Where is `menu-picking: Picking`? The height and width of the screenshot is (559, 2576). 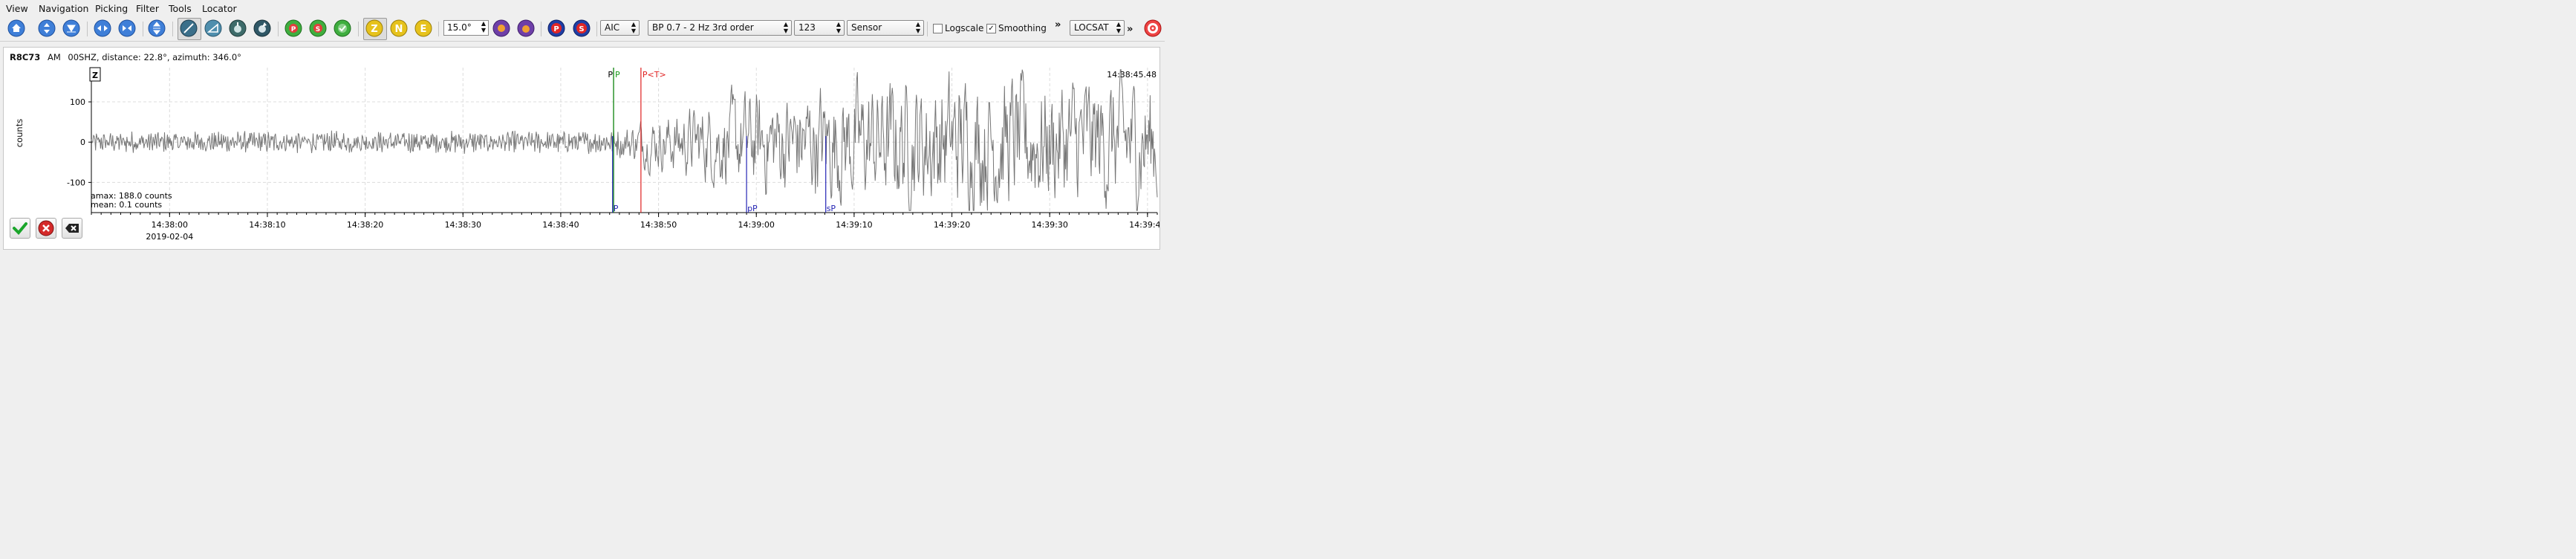 menu-picking: Picking is located at coordinates (111, 8).